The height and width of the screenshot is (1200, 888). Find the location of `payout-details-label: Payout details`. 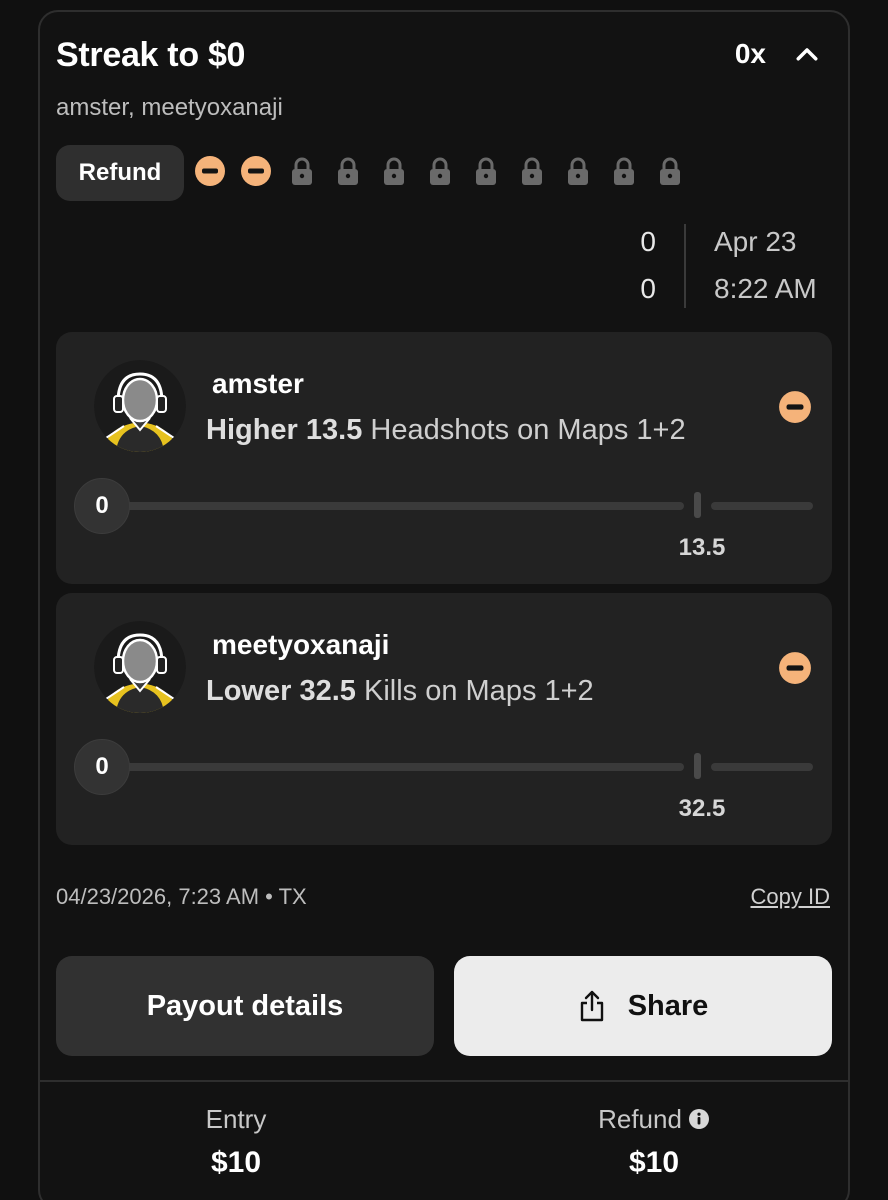

payout-details-label: Payout details is located at coordinates (245, 1005).